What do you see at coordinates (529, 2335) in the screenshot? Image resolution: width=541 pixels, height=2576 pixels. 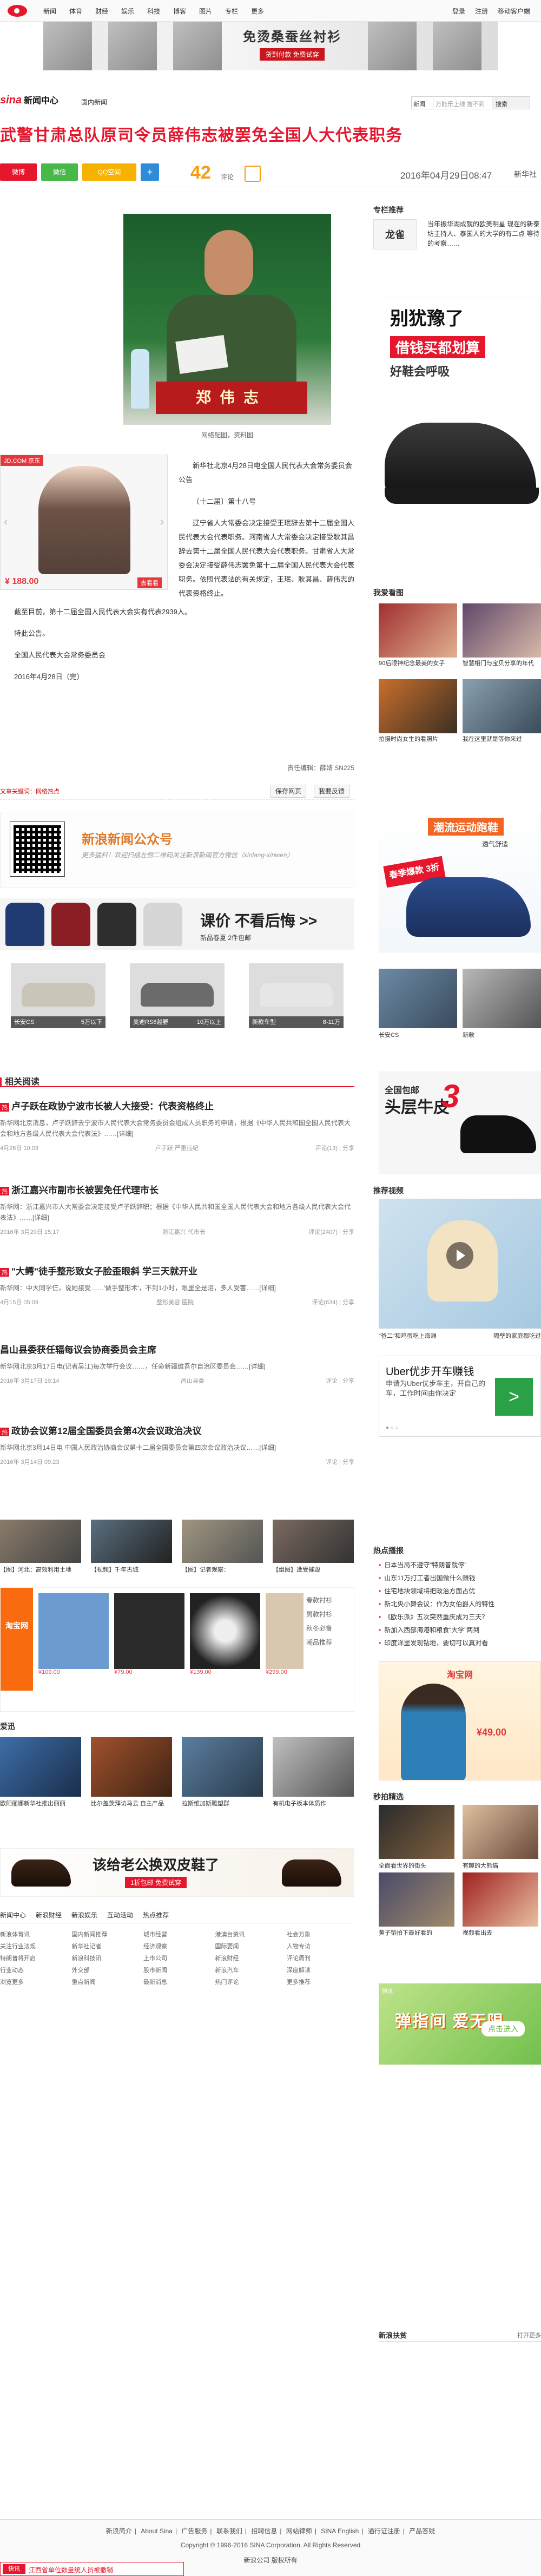 I see `right-bottom-more: 打开更多` at bounding box center [529, 2335].